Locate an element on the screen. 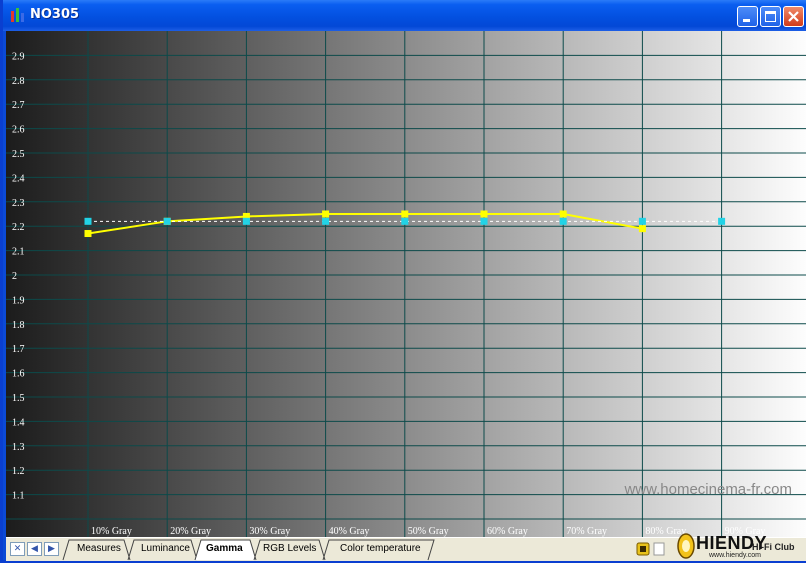 The width and height of the screenshot is (806, 563). y-tick-label: 1.5 is located at coordinates (18, 398).